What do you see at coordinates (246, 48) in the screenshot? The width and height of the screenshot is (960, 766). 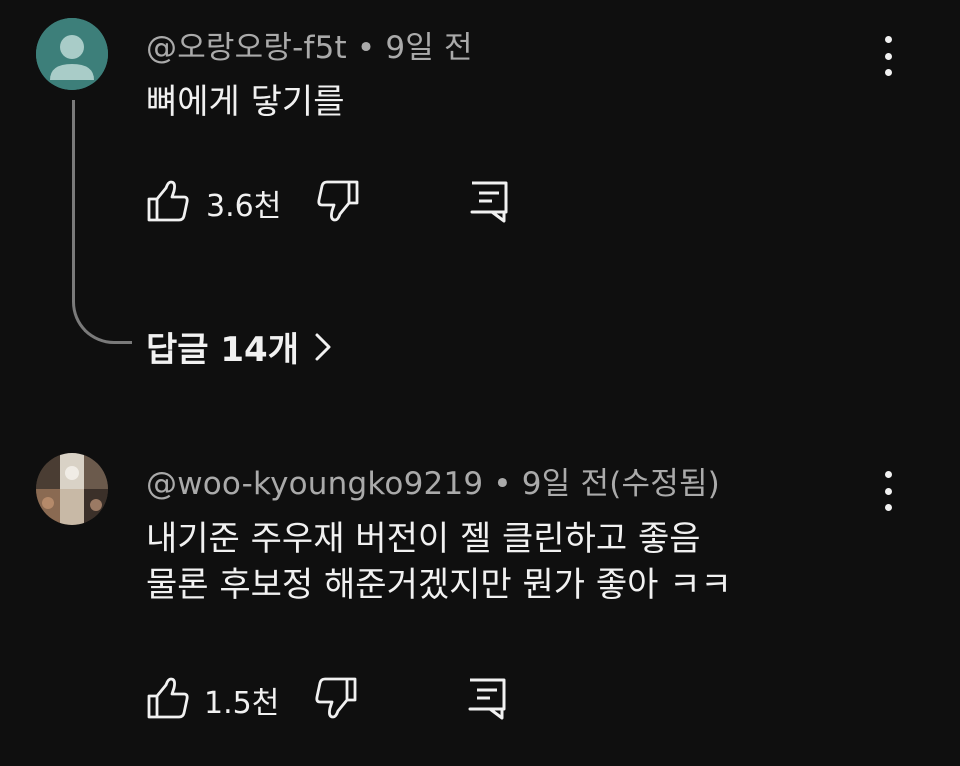 I see `author-name: @오랑오랑-f5t` at bounding box center [246, 48].